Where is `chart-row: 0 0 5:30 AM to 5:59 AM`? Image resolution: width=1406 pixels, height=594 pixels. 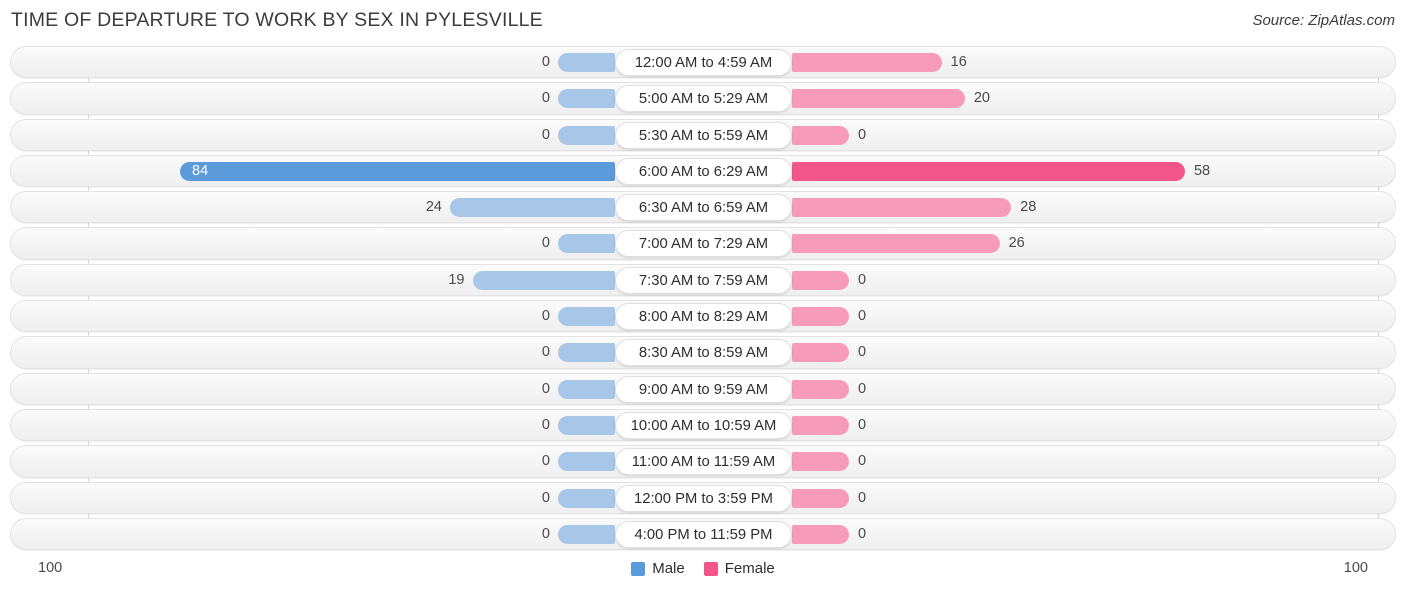
chart-row: 0 0 5:30 AM to 5:59 AM is located at coordinates (703, 135).